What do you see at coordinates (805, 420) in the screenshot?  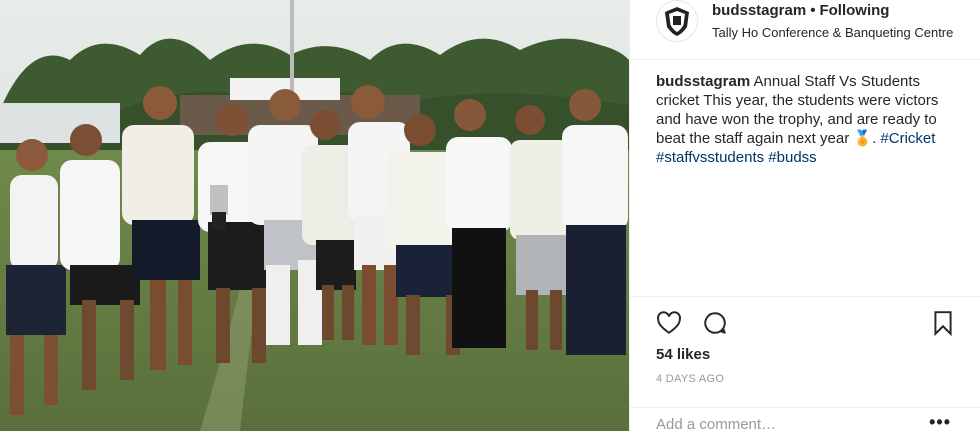 I see `comment-bar: Add a comment… •••` at bounding box center [805, 420].